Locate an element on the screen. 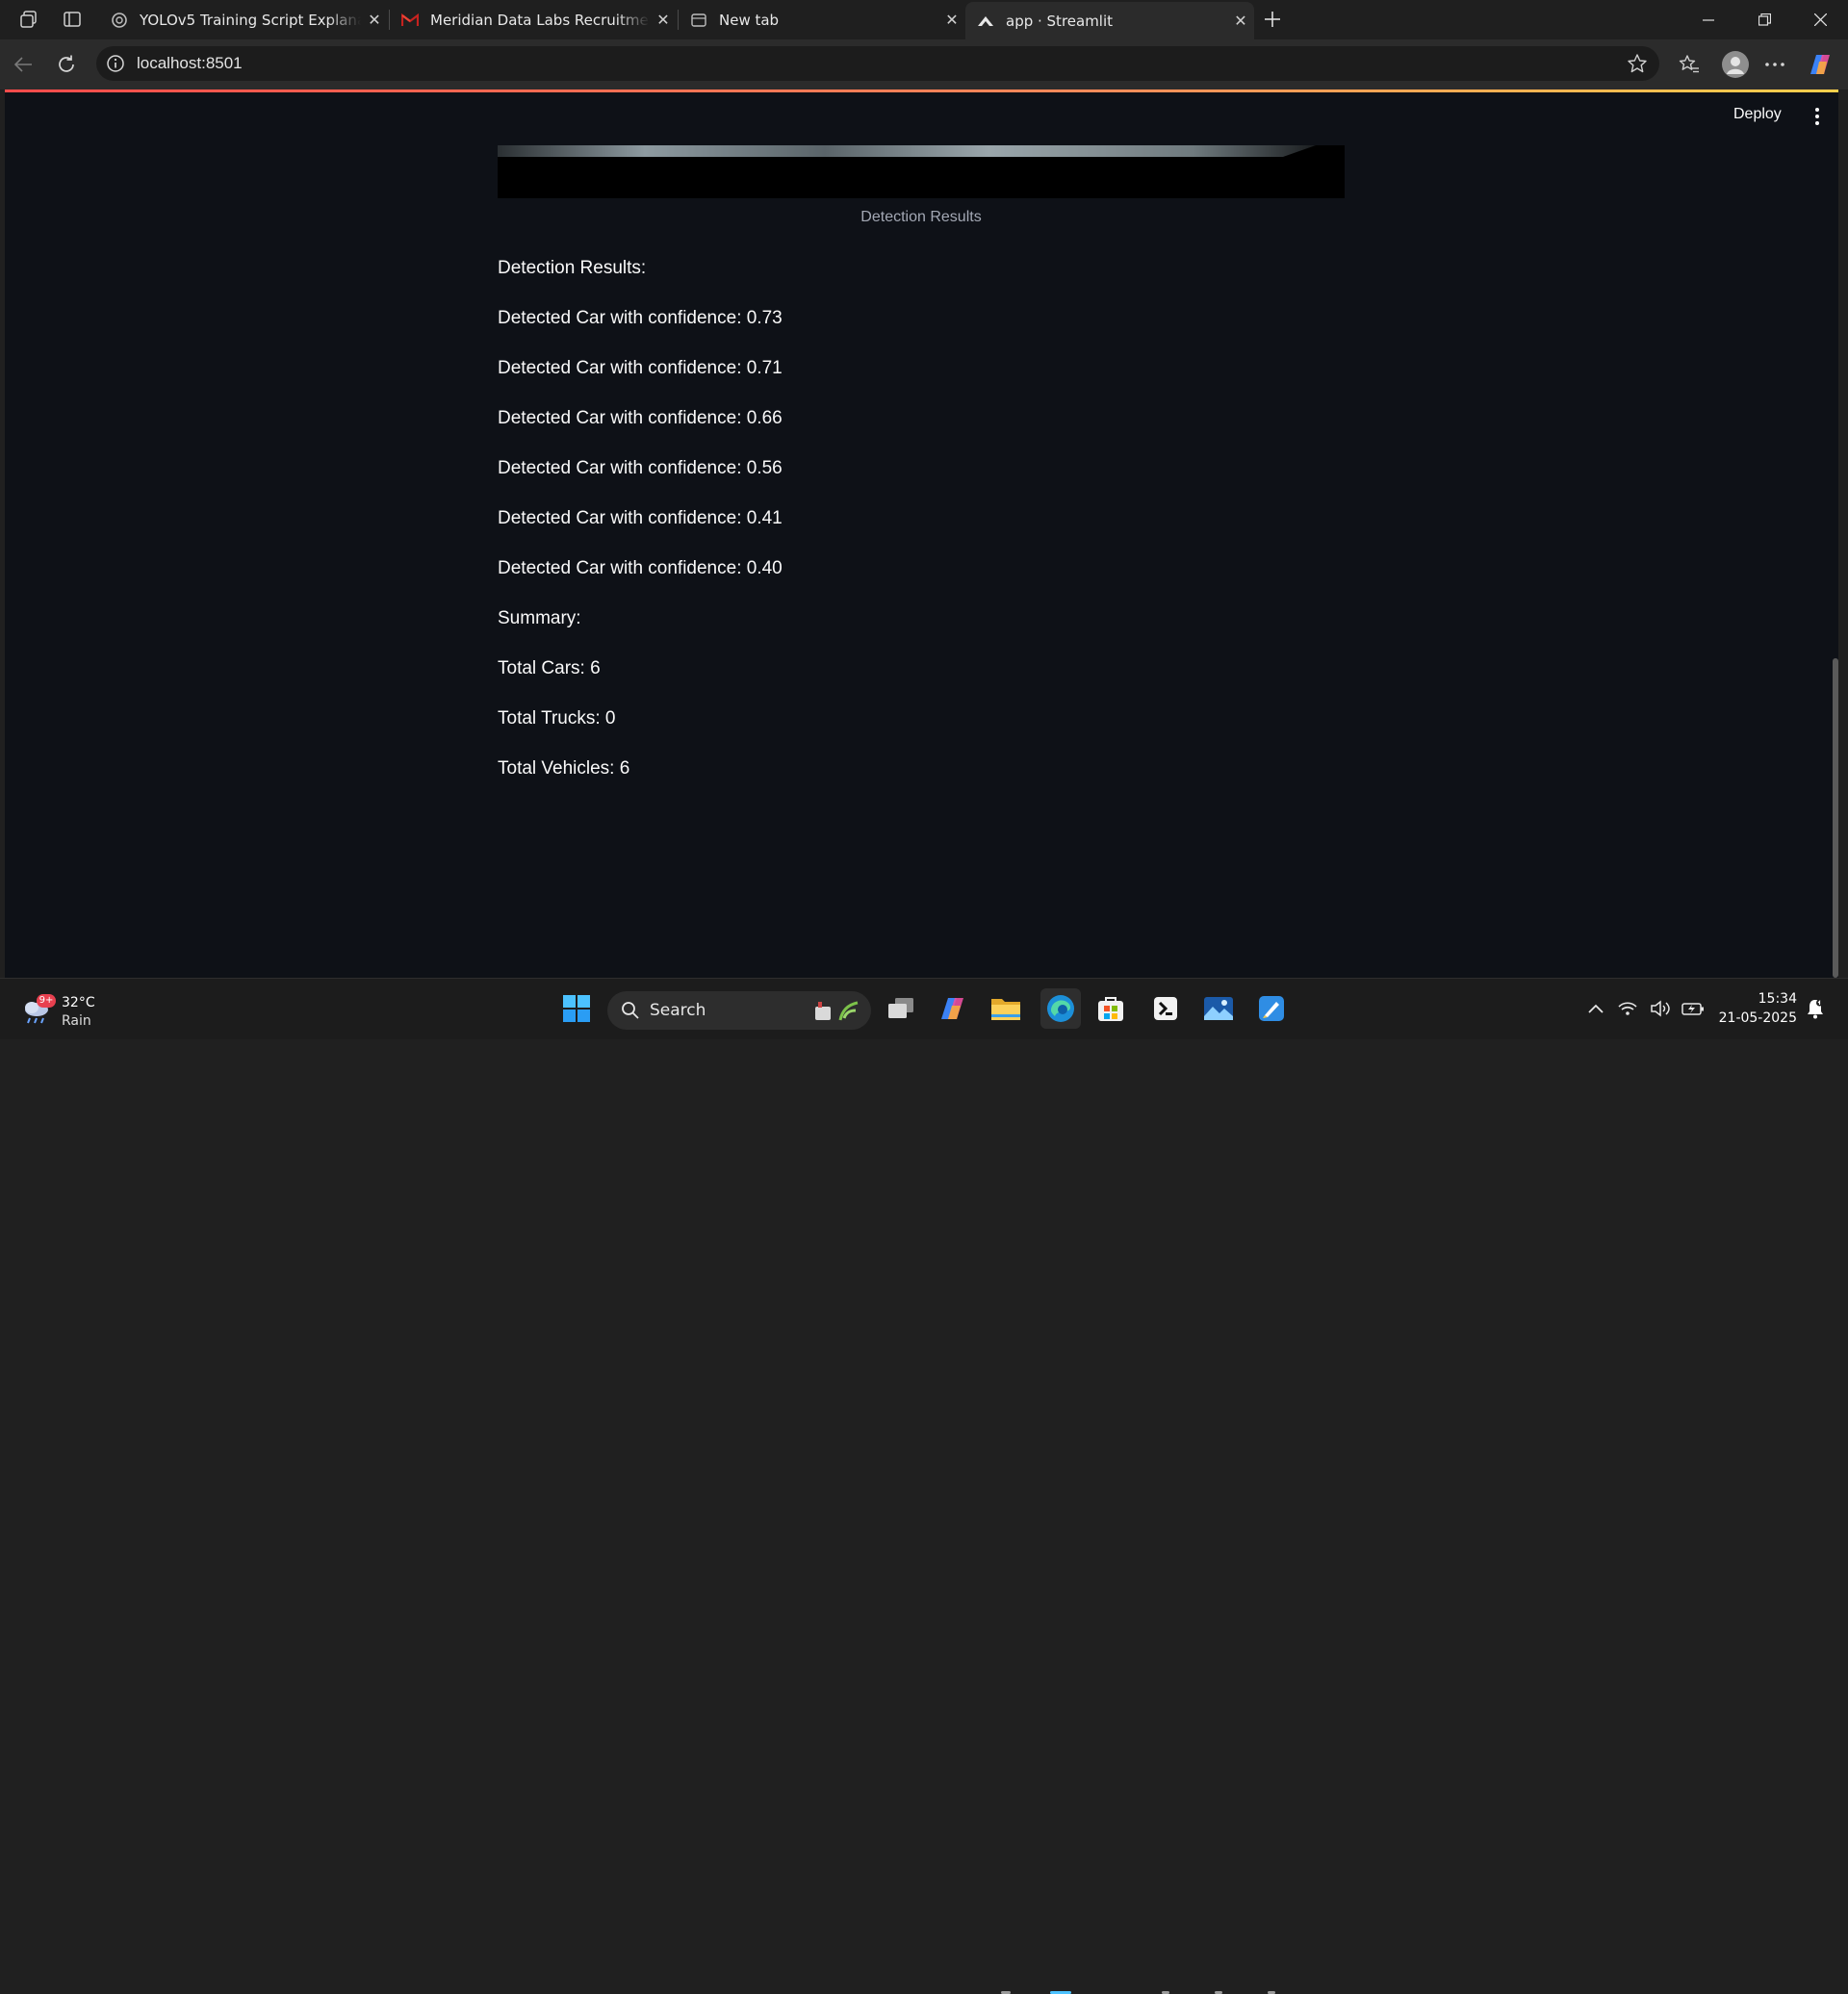 The height and width of the screenshot is (1994, 1848). show-hidden-icons-chevron-icon is located at coordinates (1595, 1008).